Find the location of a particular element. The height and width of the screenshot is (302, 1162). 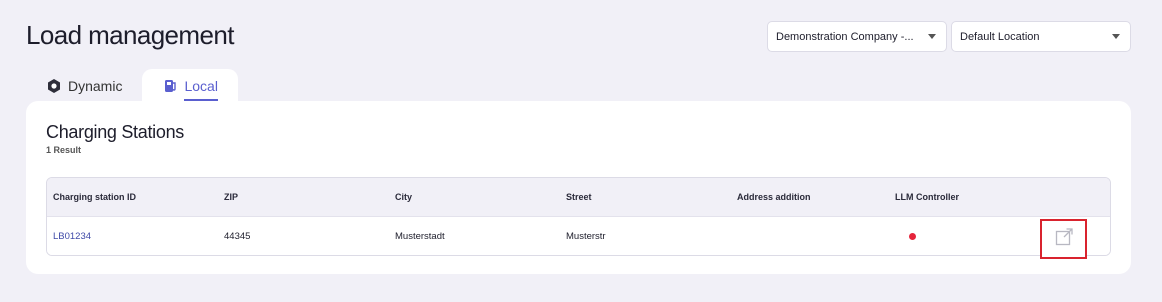

external-link-icon is located at coordinates (1064, 239).